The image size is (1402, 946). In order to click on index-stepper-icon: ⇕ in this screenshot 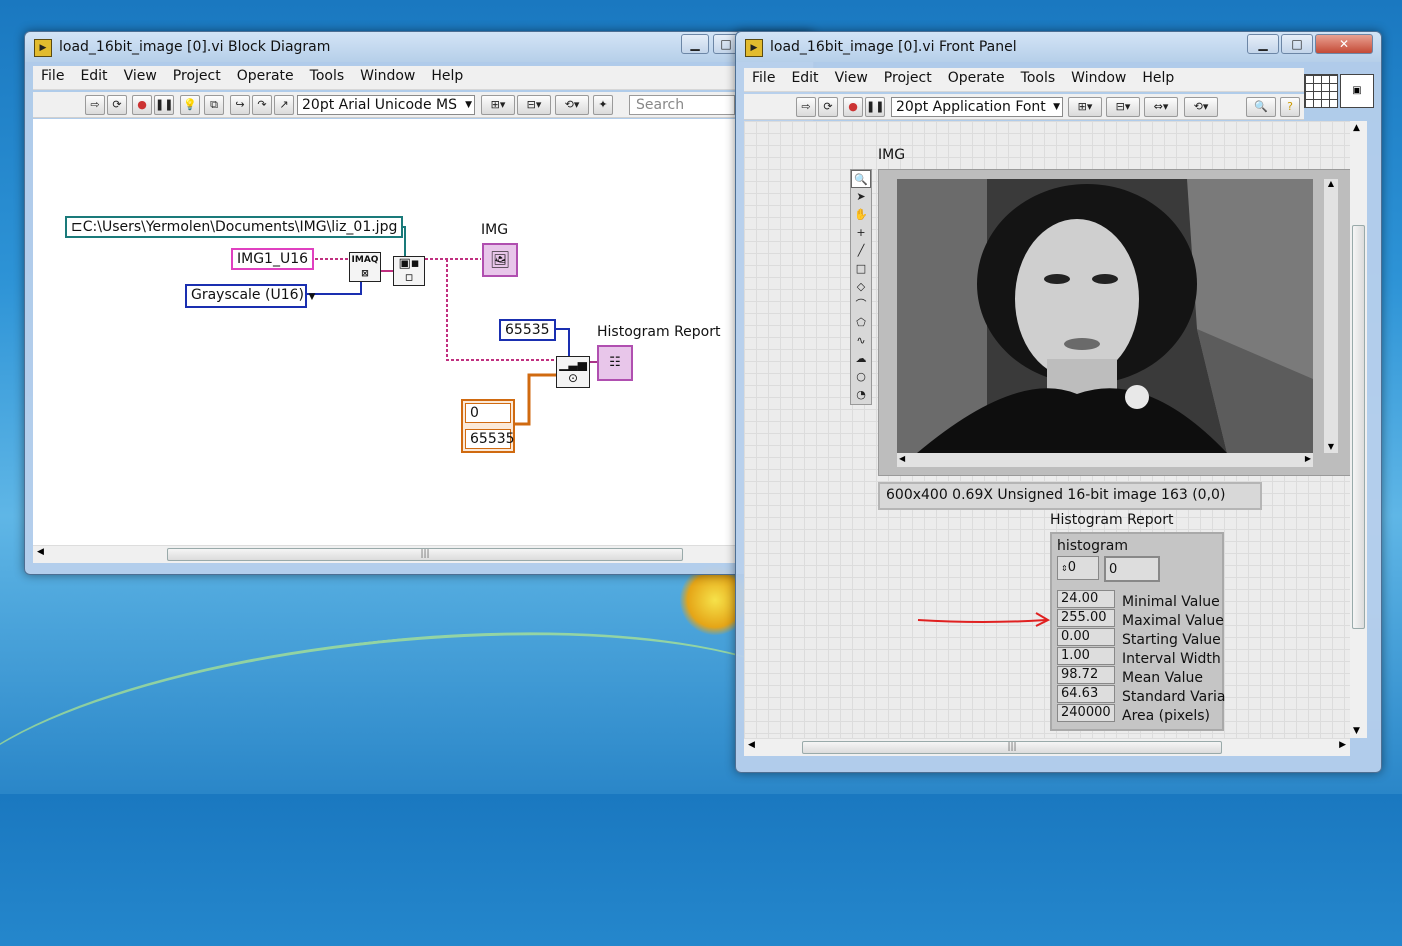, I will do `click(1064, 568)`.